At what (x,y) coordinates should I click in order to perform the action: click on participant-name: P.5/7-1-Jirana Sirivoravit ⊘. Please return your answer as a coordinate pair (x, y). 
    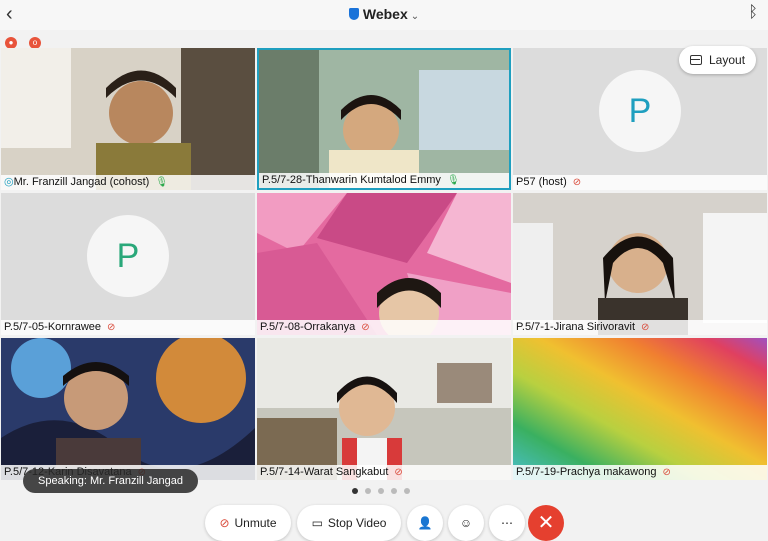
    Looking at the image, I should click on (640, 327).